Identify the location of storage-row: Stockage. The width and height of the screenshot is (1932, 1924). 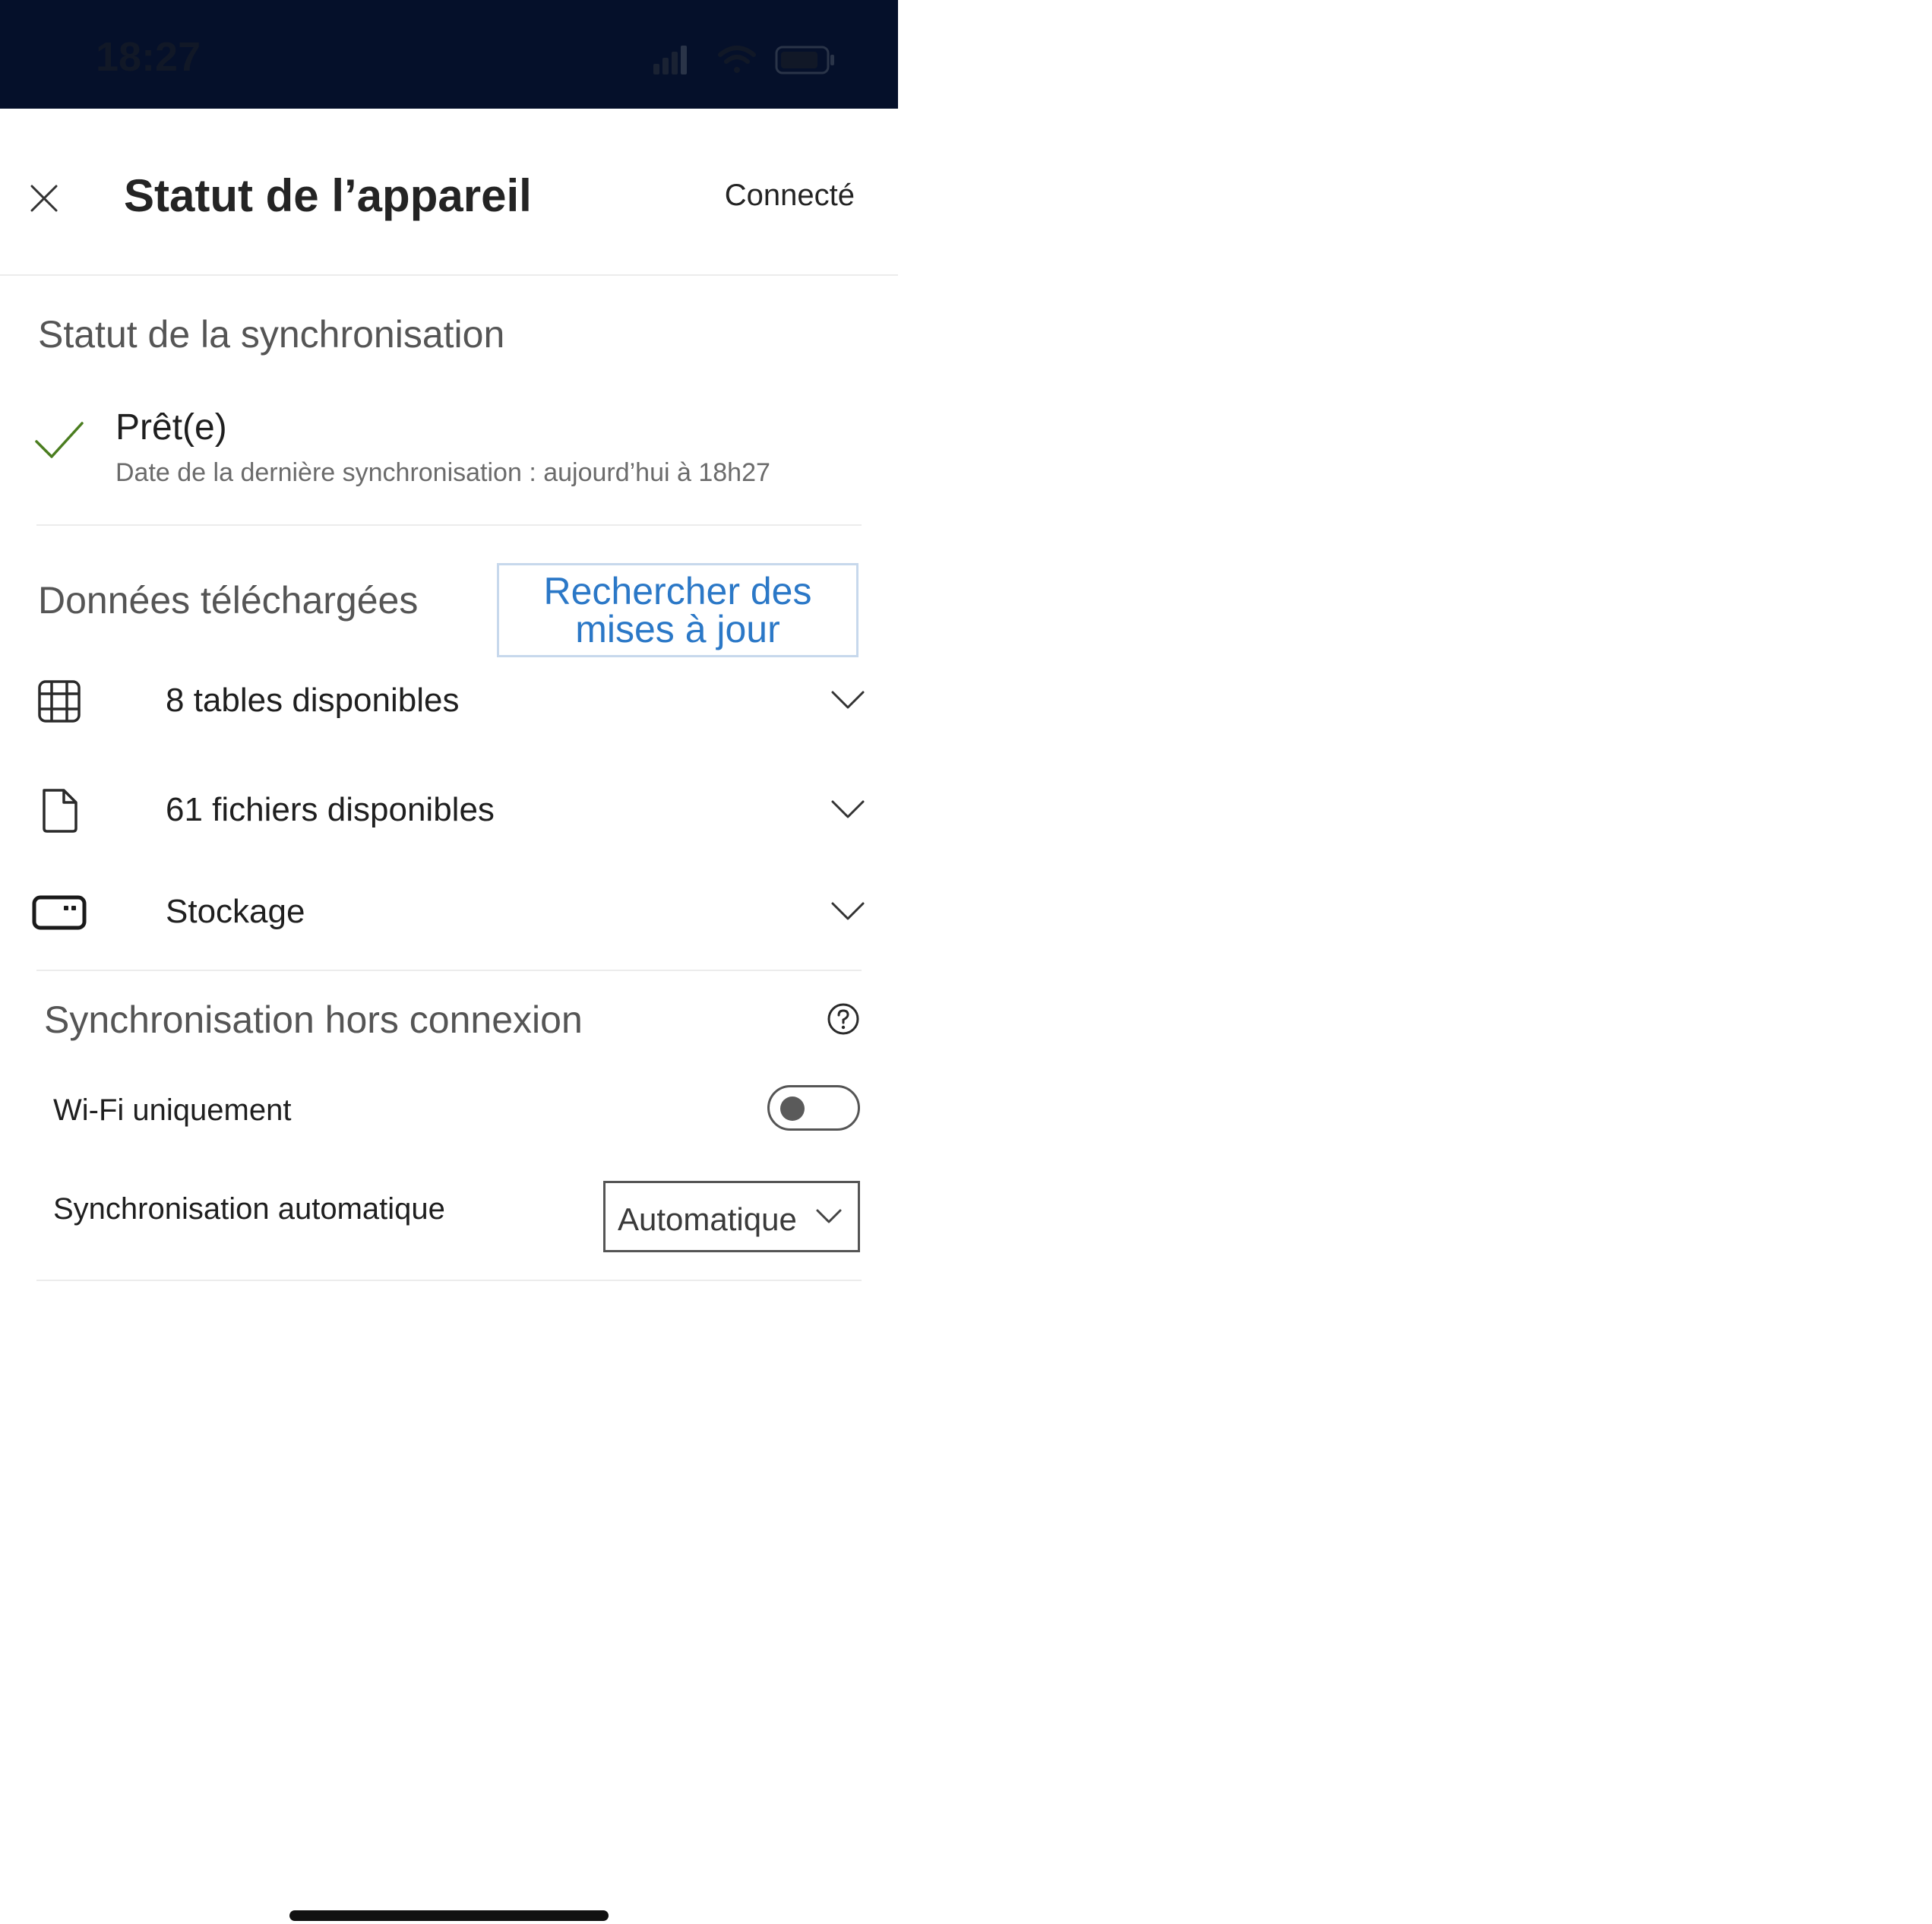
(448, 913).